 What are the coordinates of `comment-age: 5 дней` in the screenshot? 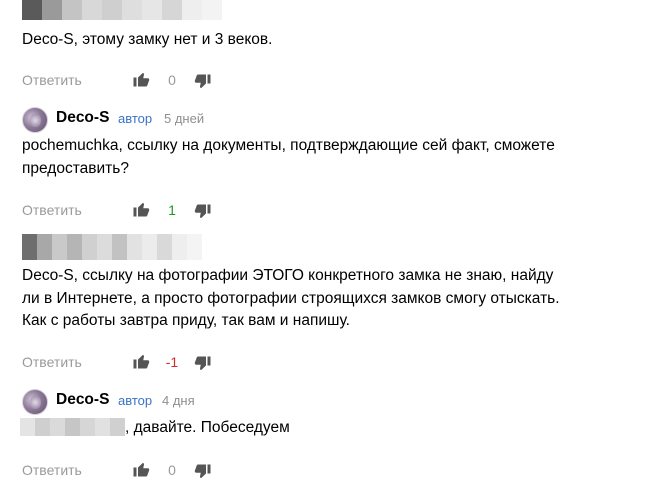 It's located at (184, 118).